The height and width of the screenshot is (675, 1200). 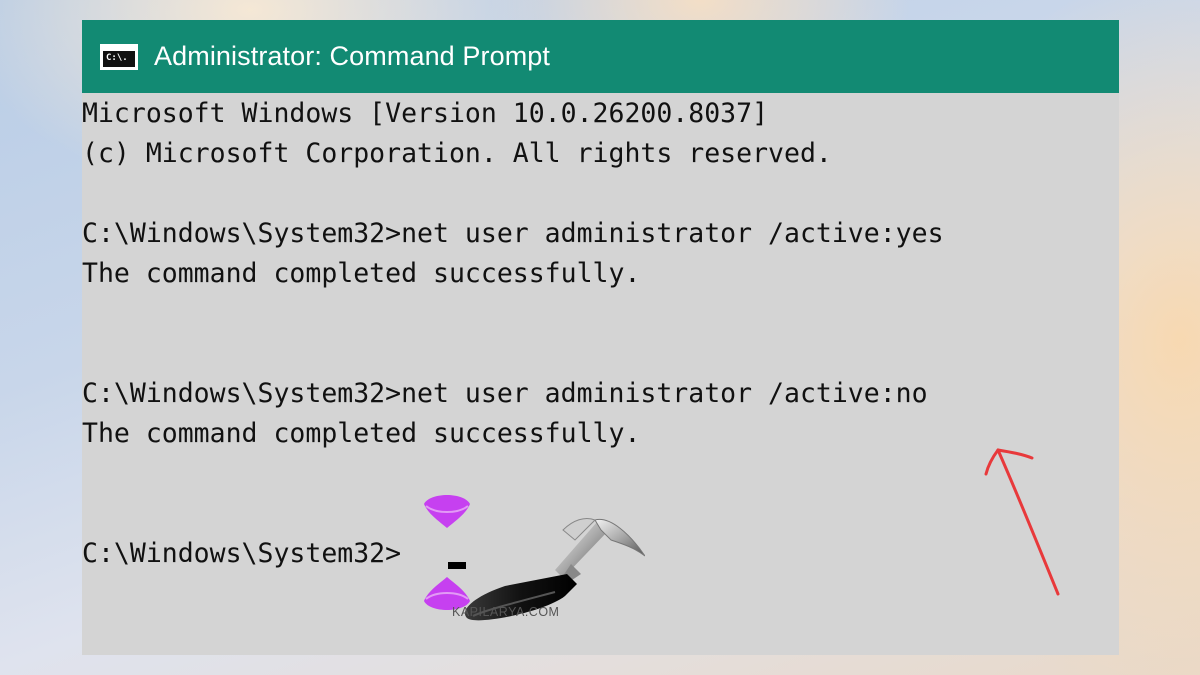 I want to click on title-bar: C:\. Administrator: Command Prompt, so click(x=600, y=56).